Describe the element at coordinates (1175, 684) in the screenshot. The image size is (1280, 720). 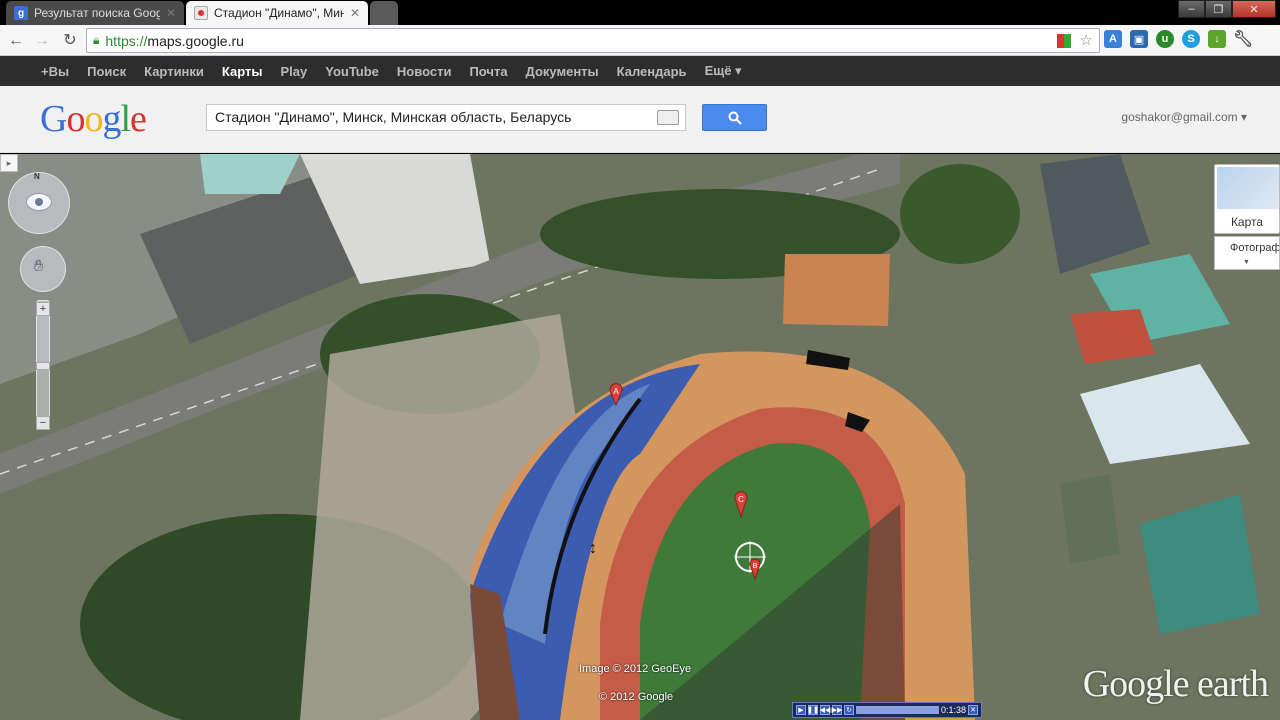
I see `google-earth-logo: Google earth` at that location.